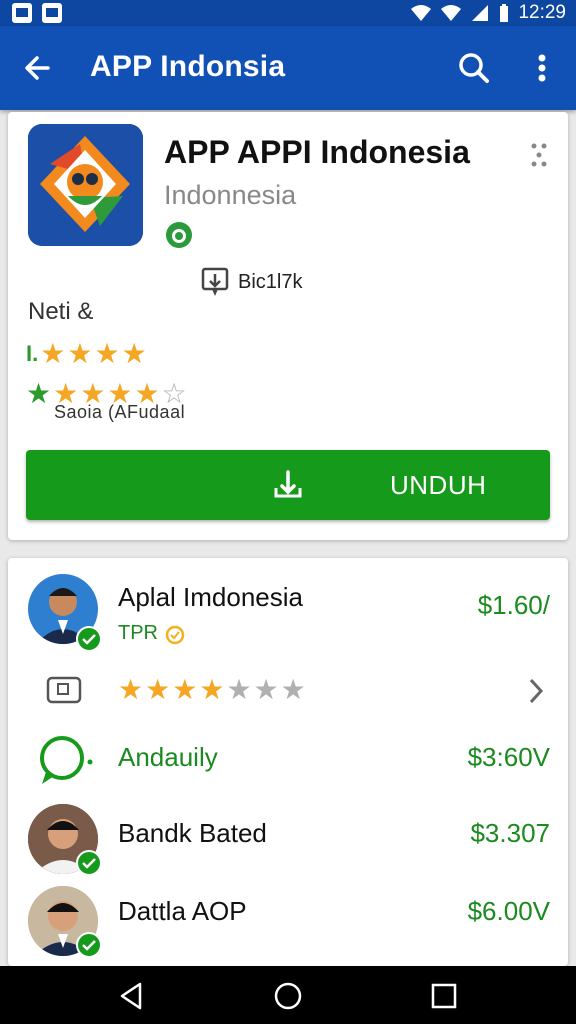  Describe the element at coordinates (192, 833) in the screenshot. I see `list-item-title: Bandk Bated` at that location.